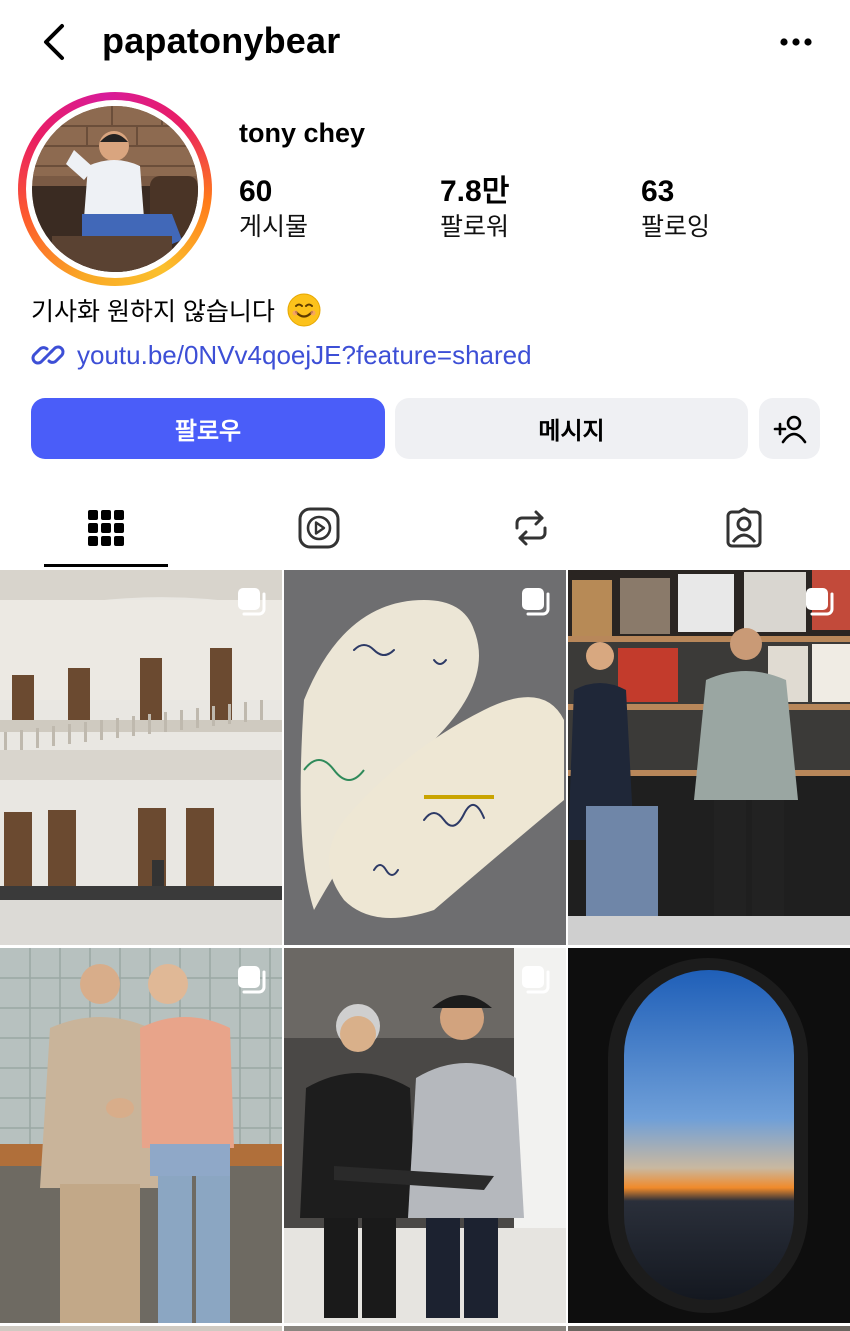  I want to click on back-button, so click(56, 42).